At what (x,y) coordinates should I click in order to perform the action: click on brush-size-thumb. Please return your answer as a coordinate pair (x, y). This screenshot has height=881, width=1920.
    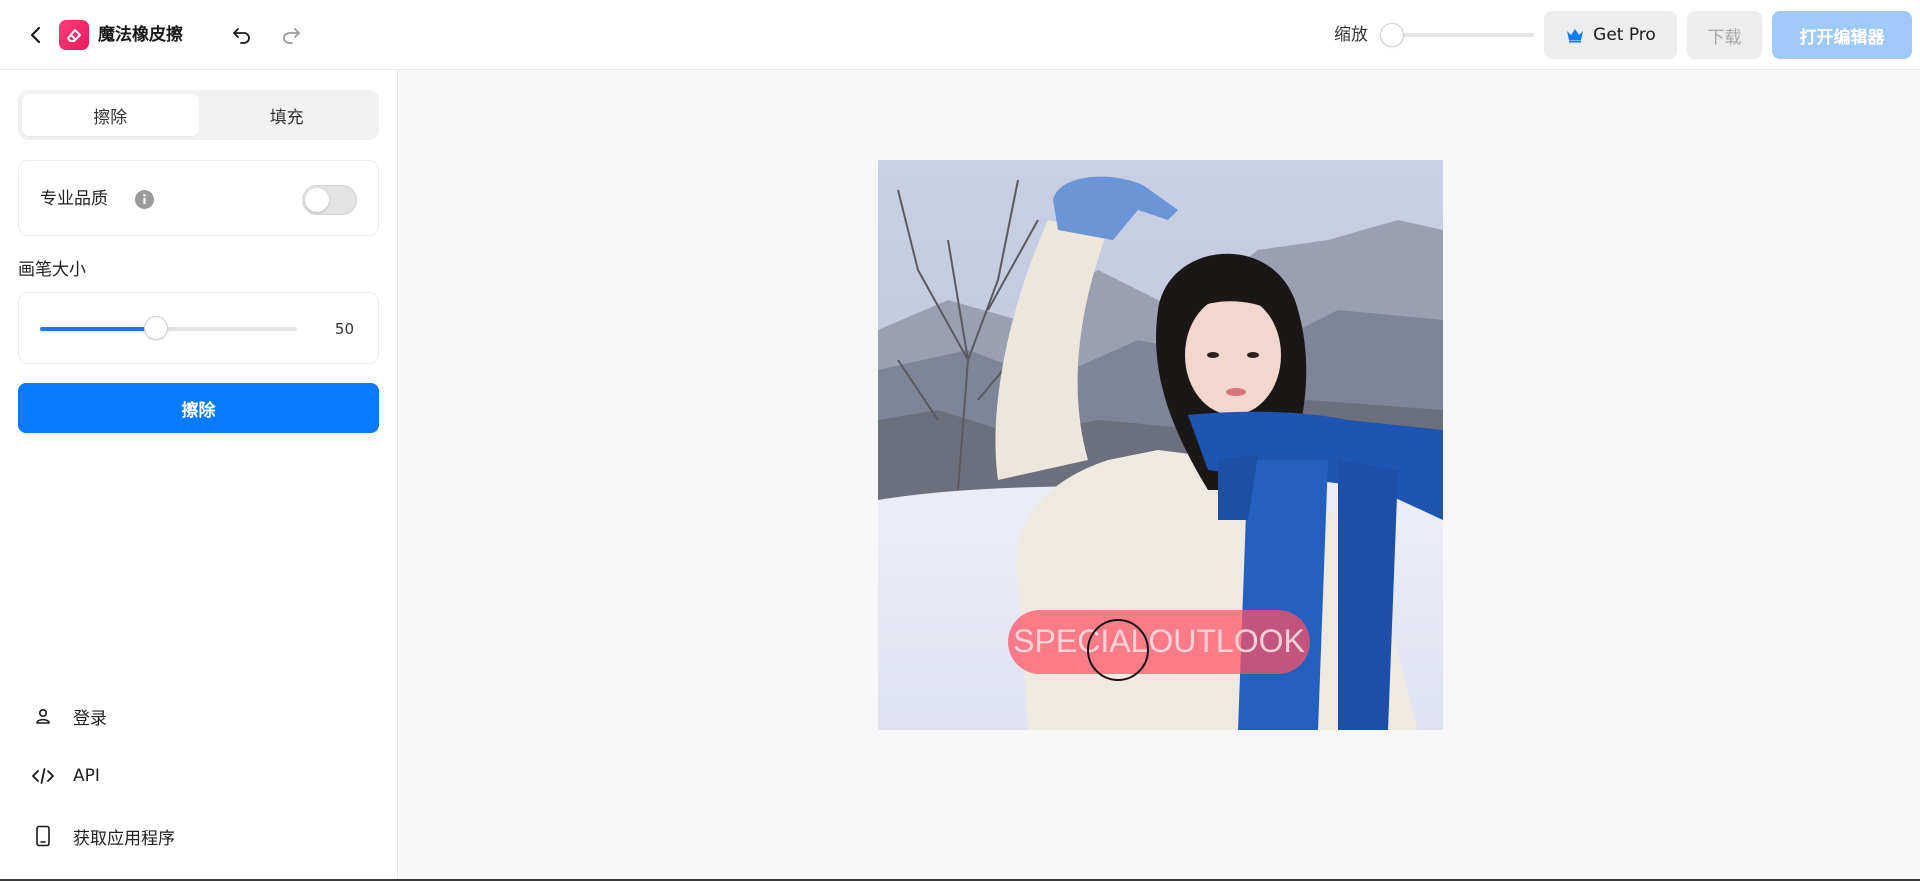
    Looking at the image, I should click on (155, 328).